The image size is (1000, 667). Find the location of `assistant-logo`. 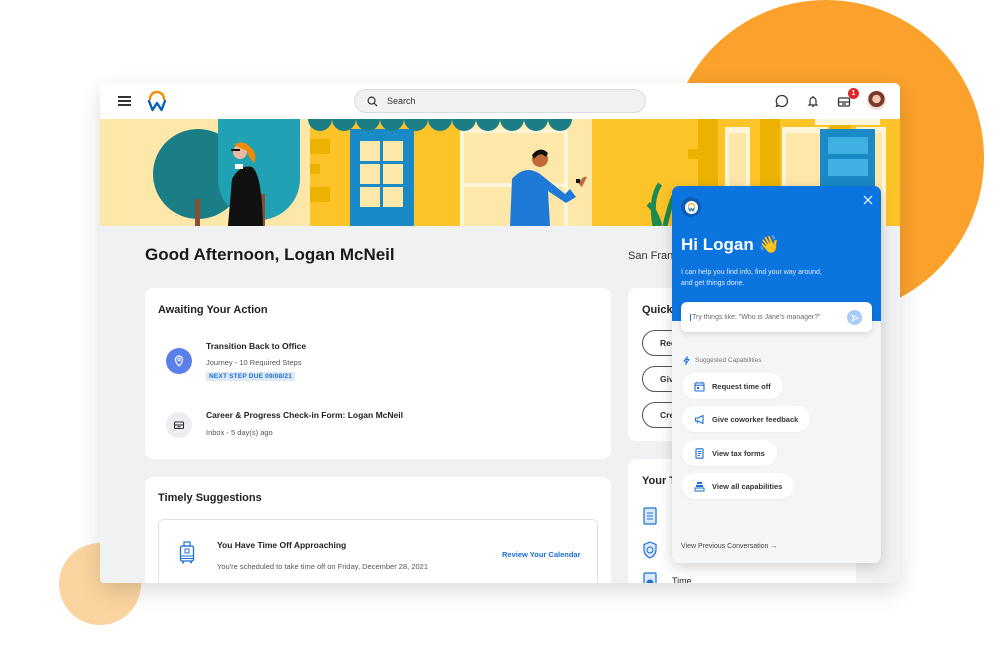

assistant-logo is located at coordinates (691, 207).